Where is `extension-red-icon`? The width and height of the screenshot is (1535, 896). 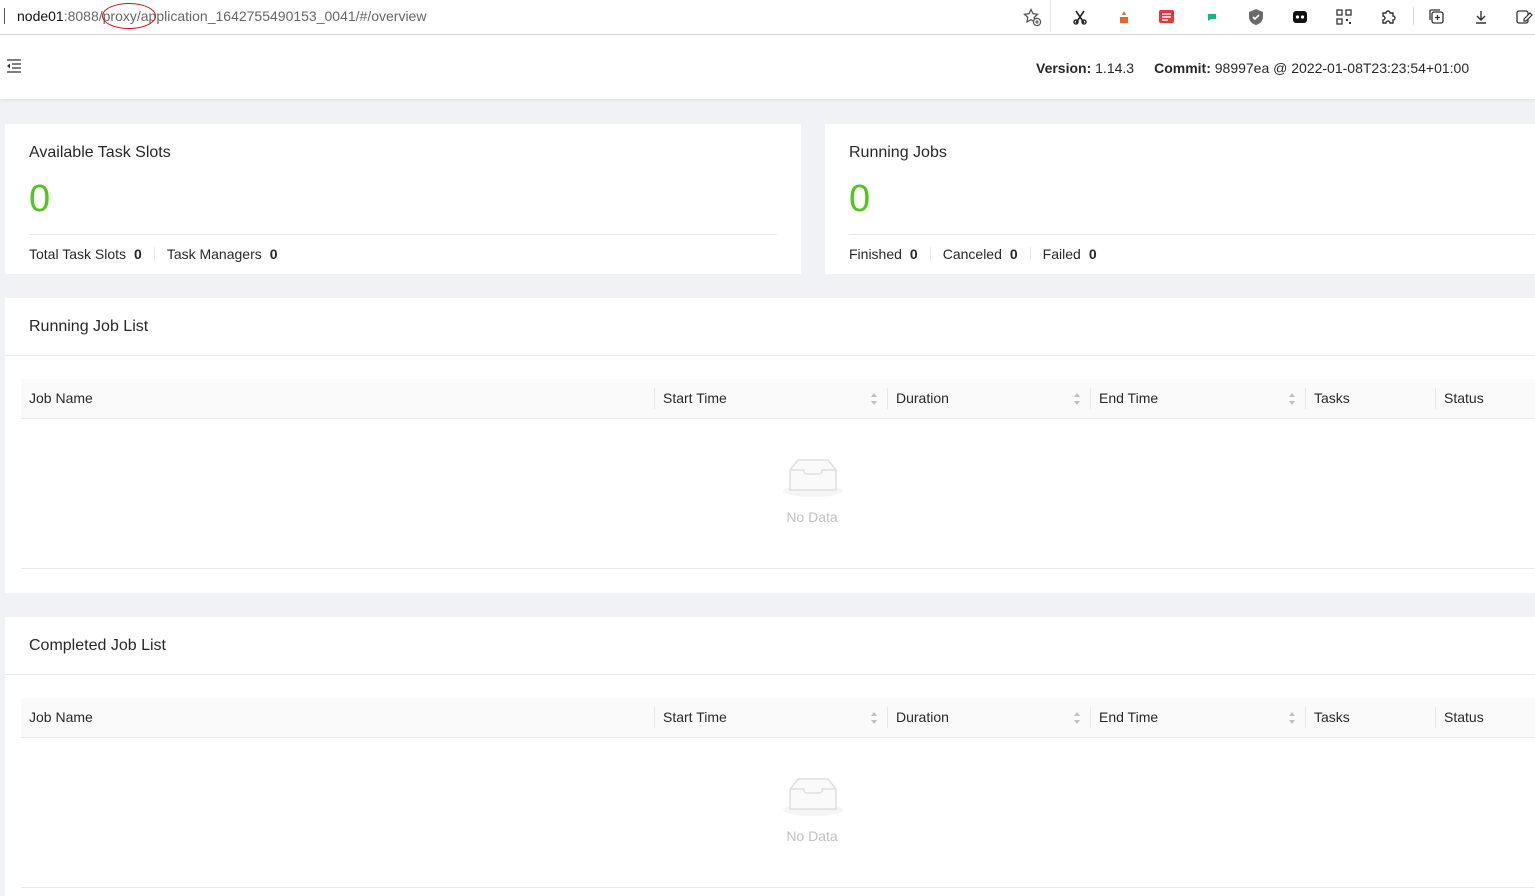 extension-red-icon is located at coordinates (1167, 17).